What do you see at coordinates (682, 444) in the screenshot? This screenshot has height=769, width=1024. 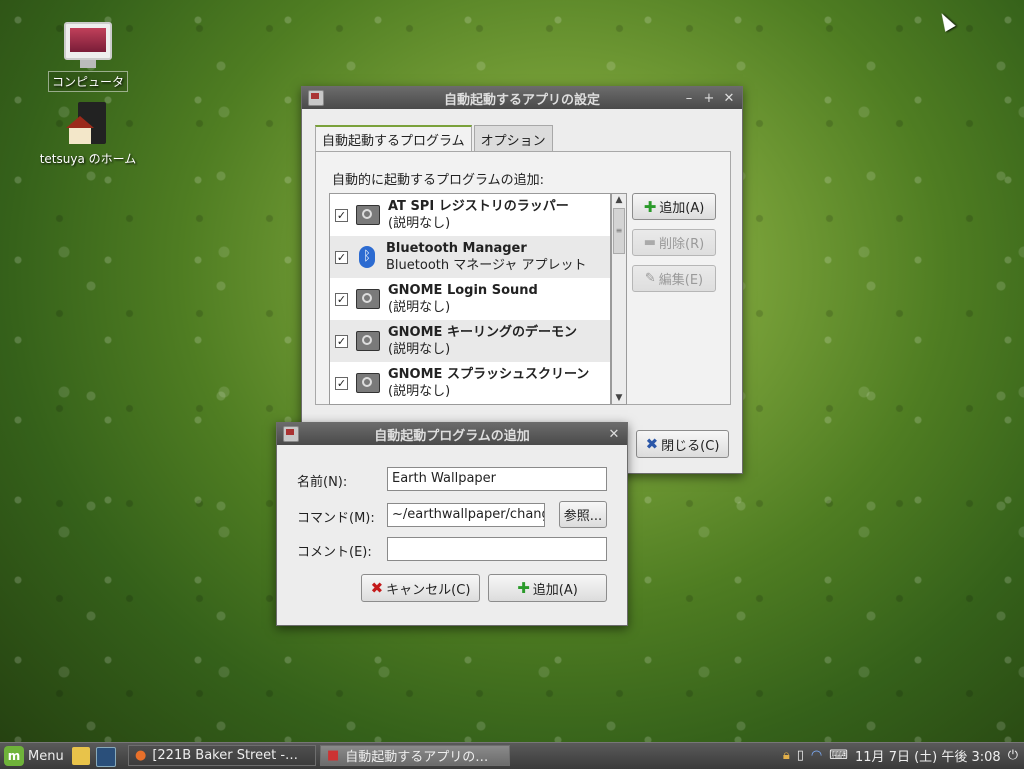 I see `close-button: ✖ 閉じる(C)` at bounding box center [682, 444].